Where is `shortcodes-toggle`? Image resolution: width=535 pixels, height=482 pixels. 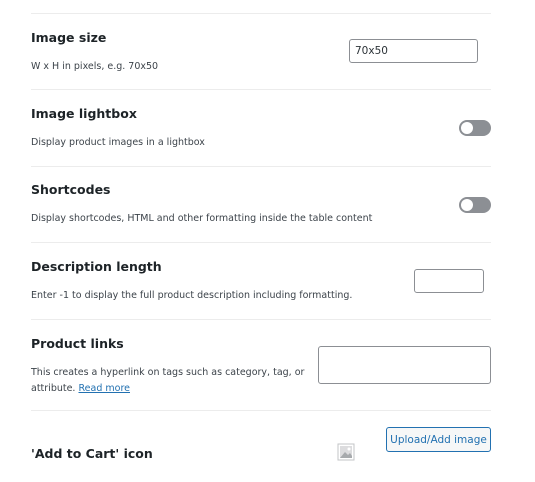
shortcodes-toggle is located at coordinates (475, 205).